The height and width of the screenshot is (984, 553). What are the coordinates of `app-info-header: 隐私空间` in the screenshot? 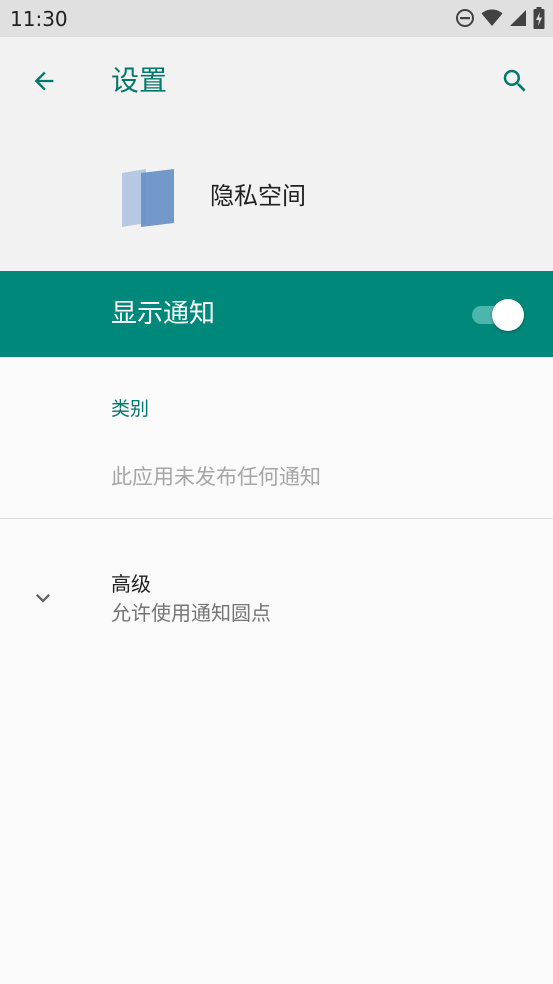 It's located at (276, 198).